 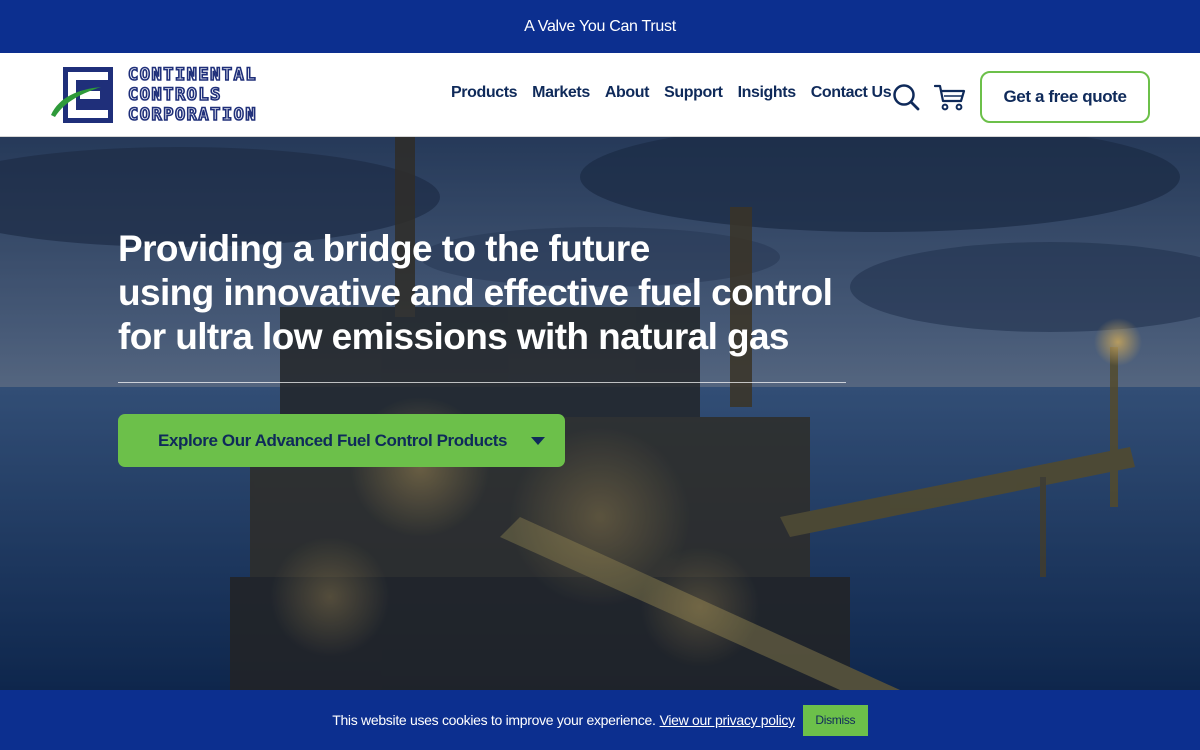 I want to click on logo-mark-icon, so click(x=82, y=95).